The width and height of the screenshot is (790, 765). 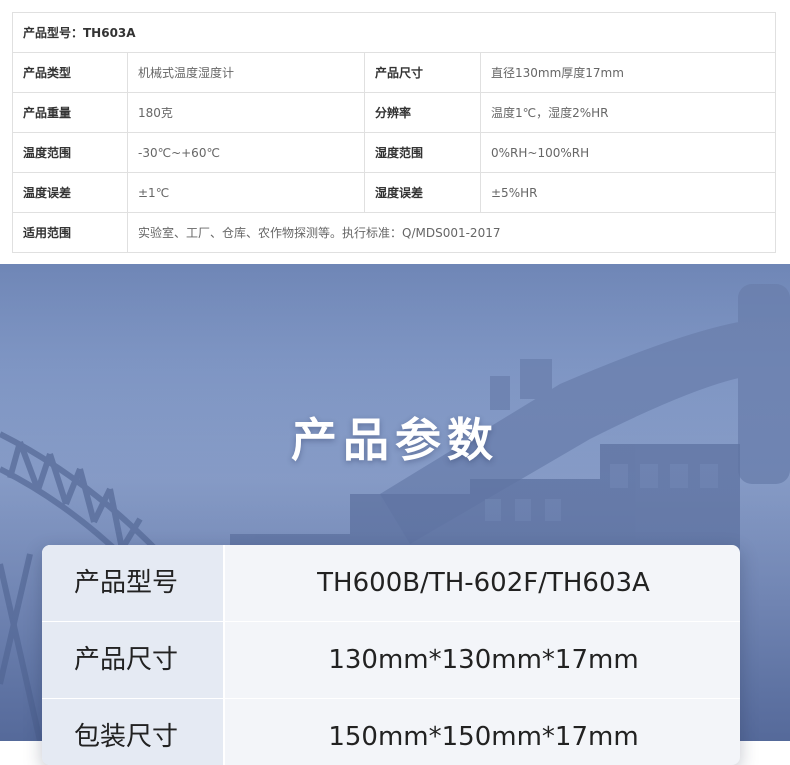 What do you see at coordinates (70, 72) in the screenshot?
I see `spec-key: 产品类型` at bounding box center [70, 72].